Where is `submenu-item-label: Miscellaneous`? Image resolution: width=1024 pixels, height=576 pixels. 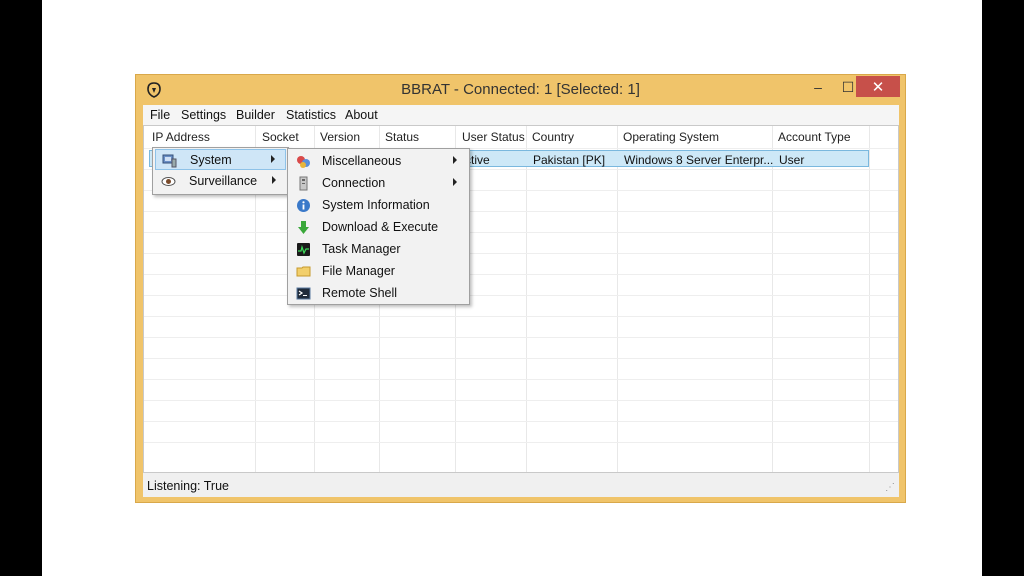 submenu-item-label: Miscellaneous is located at coordinates (362, 161).